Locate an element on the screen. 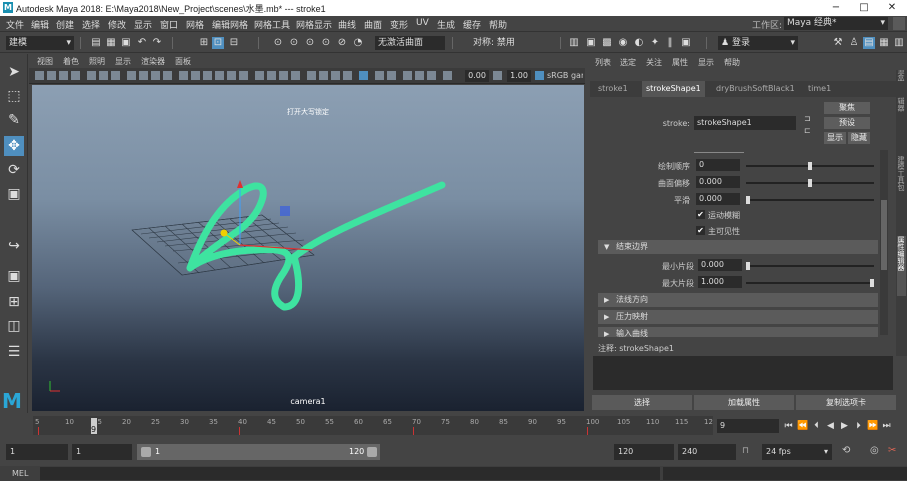 This screenshot has width=907, height=481. range-handle-right is located at coordinates (372, 452).